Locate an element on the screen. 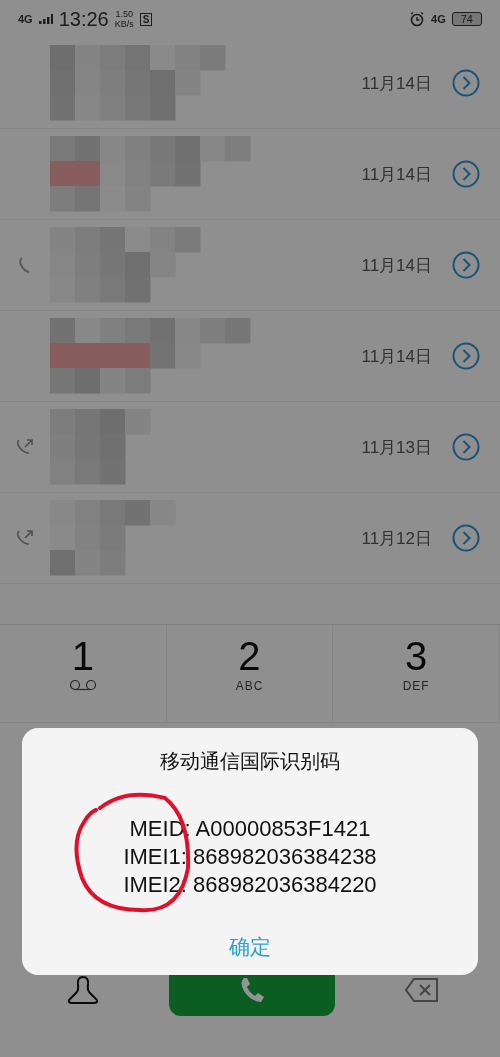 The height and width of the screenshot is (1057, 500). signal-icon is located at coordinates (45, 19).